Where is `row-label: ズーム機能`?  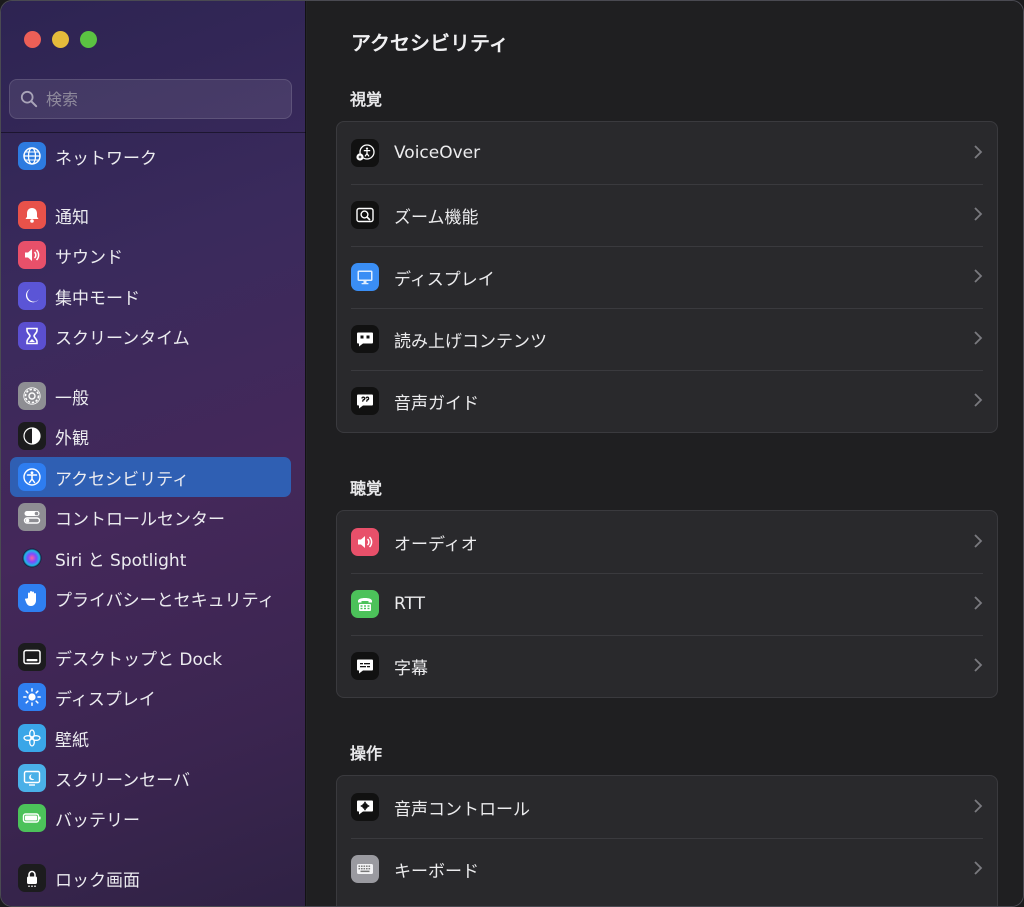
row-label: ズーム機能 is located at coordinates (436, 217).